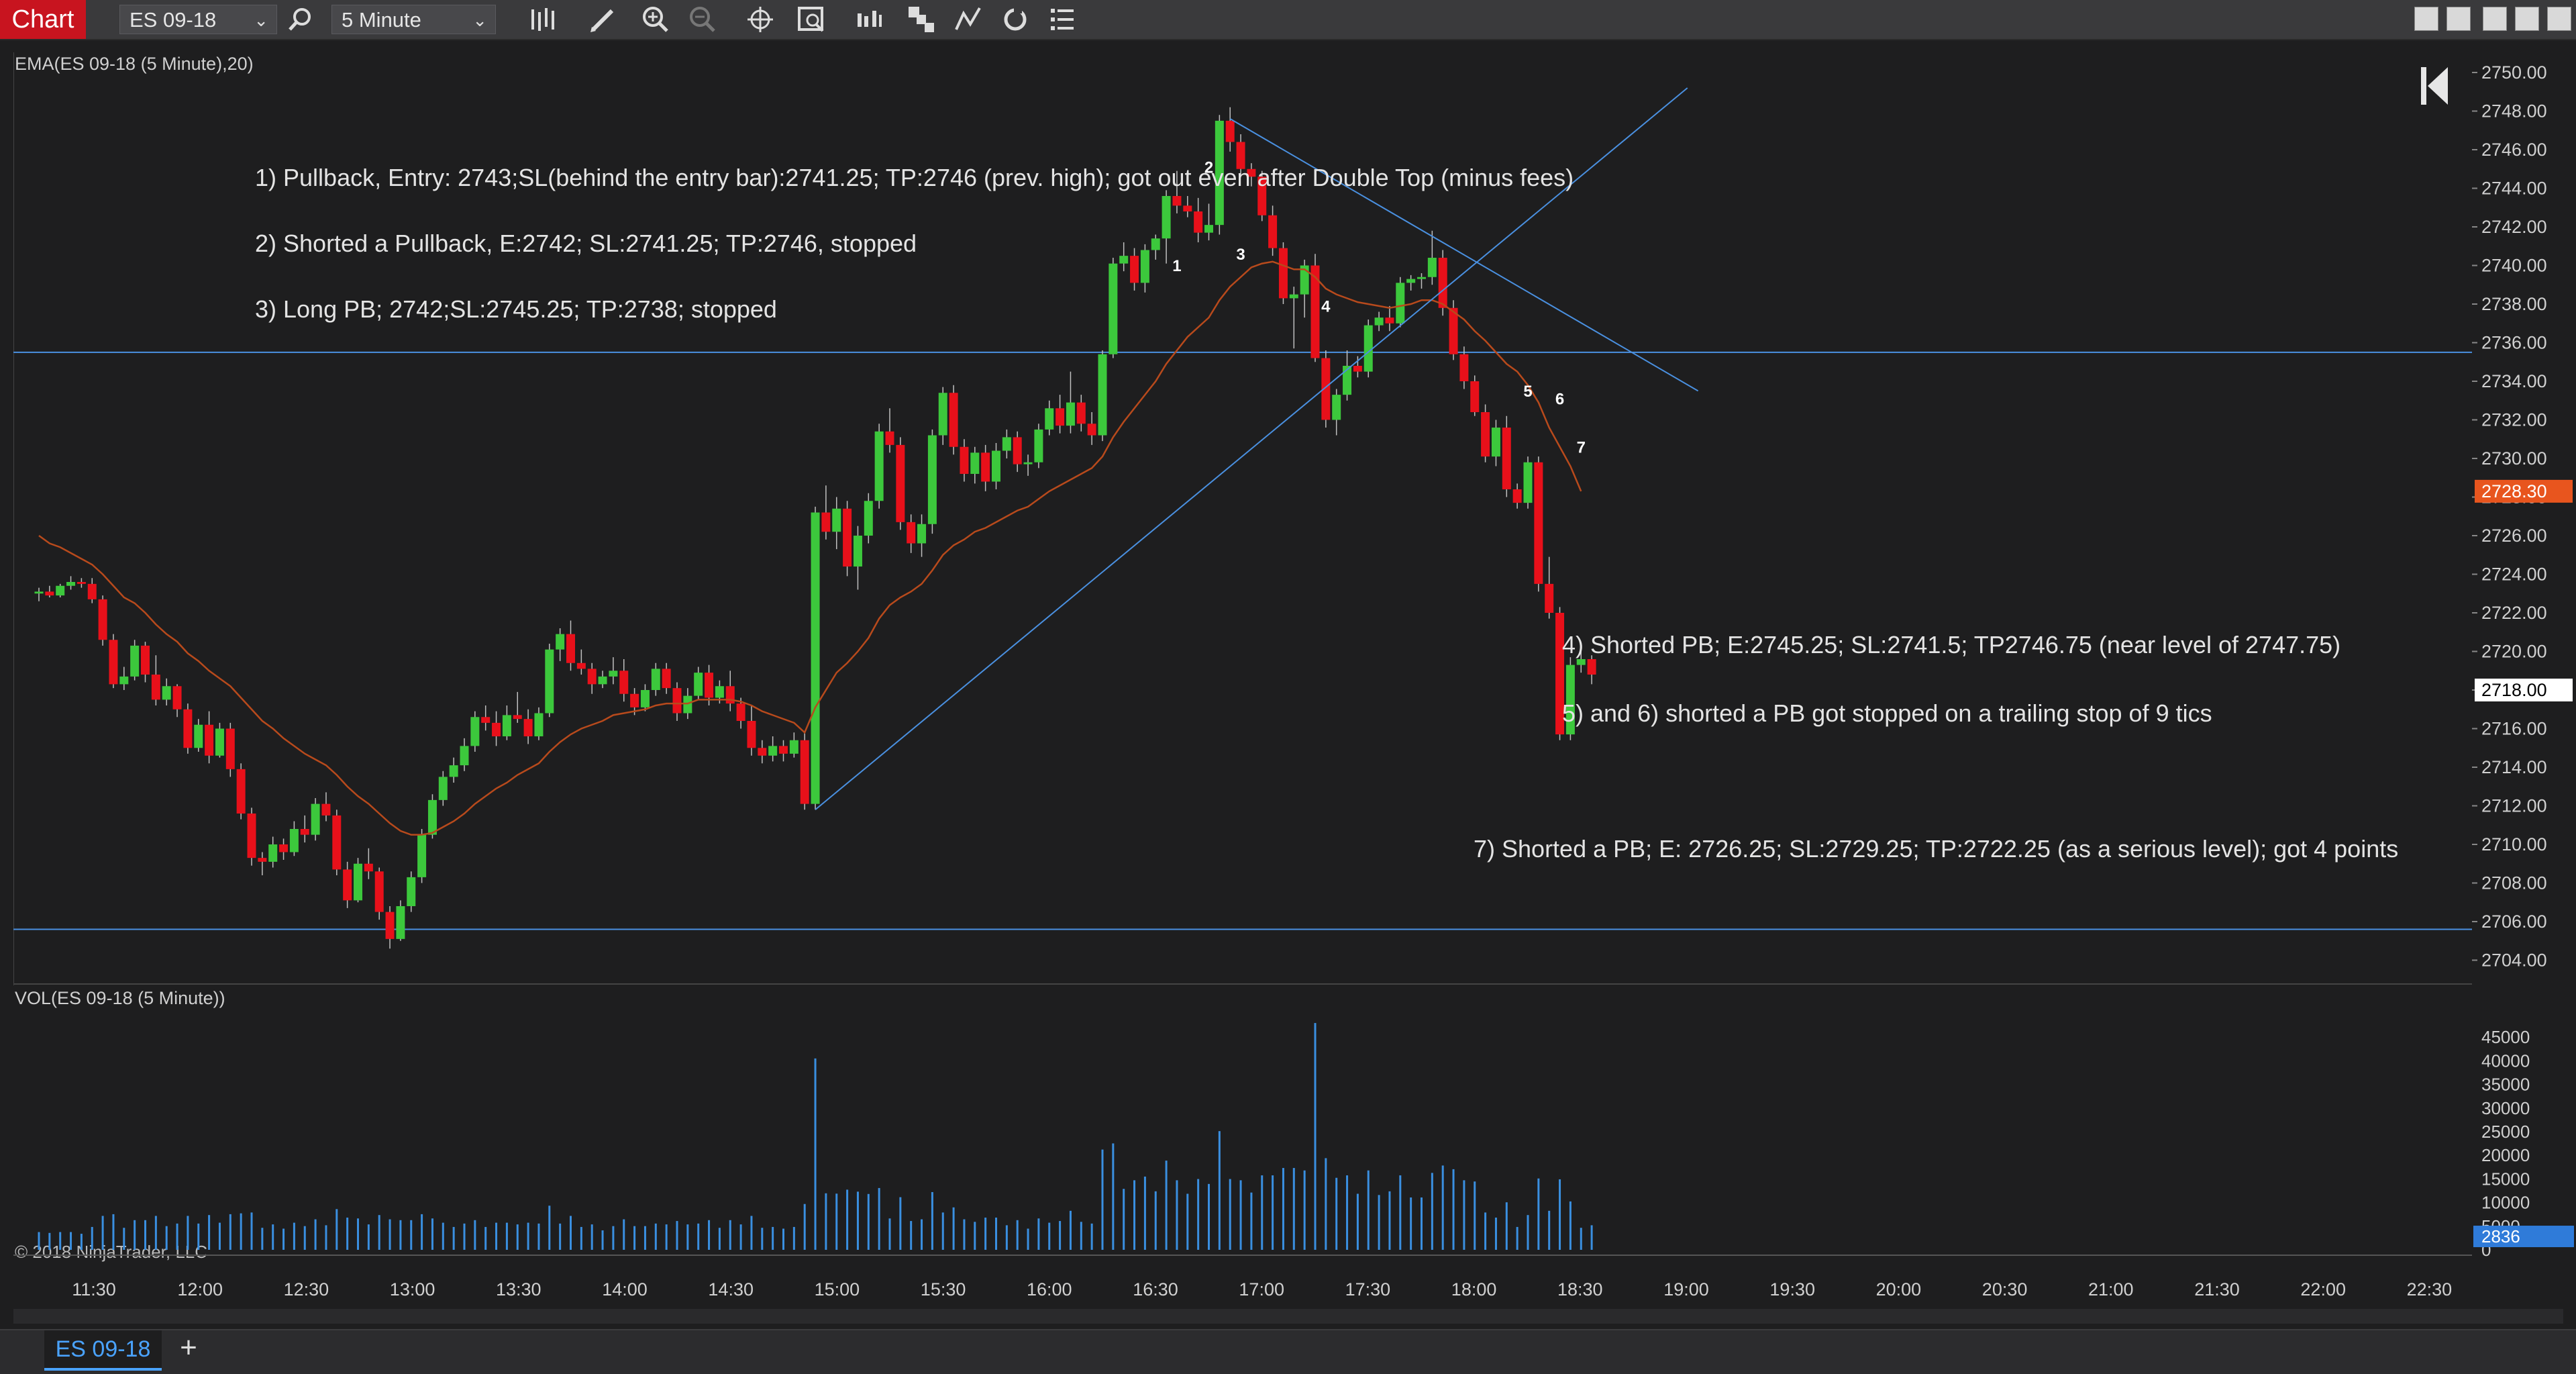 Image resolution: width=2576 pixels, height=1374 pixels. What do you see at coordinates (2217, 1289) in the screenshot?
I see `x-tick-label: 21:30` at bounding box center [2217, 1289].